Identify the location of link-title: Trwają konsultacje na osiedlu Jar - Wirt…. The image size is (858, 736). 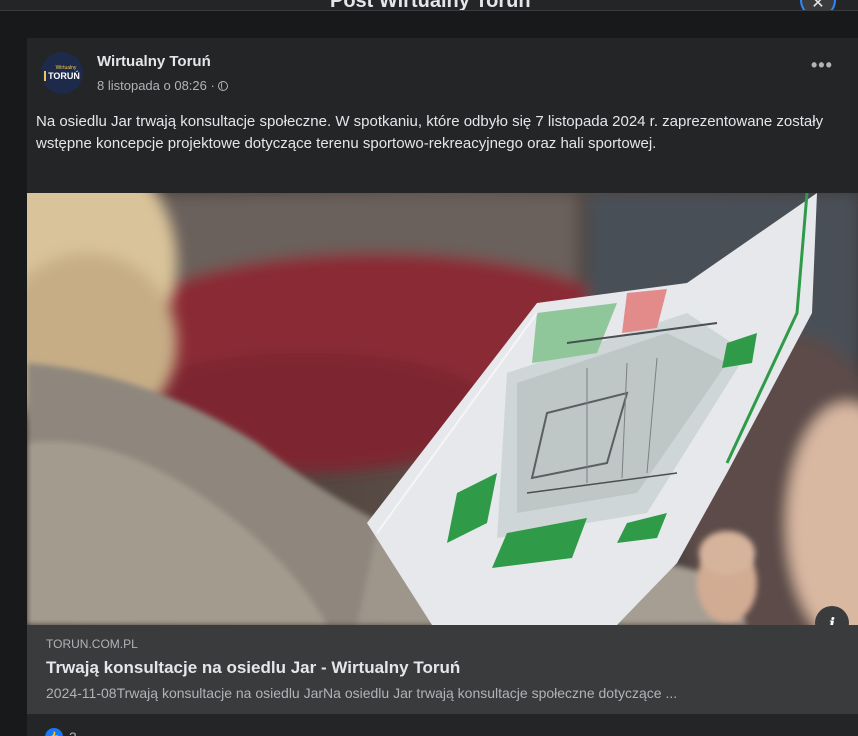
(253, 668).